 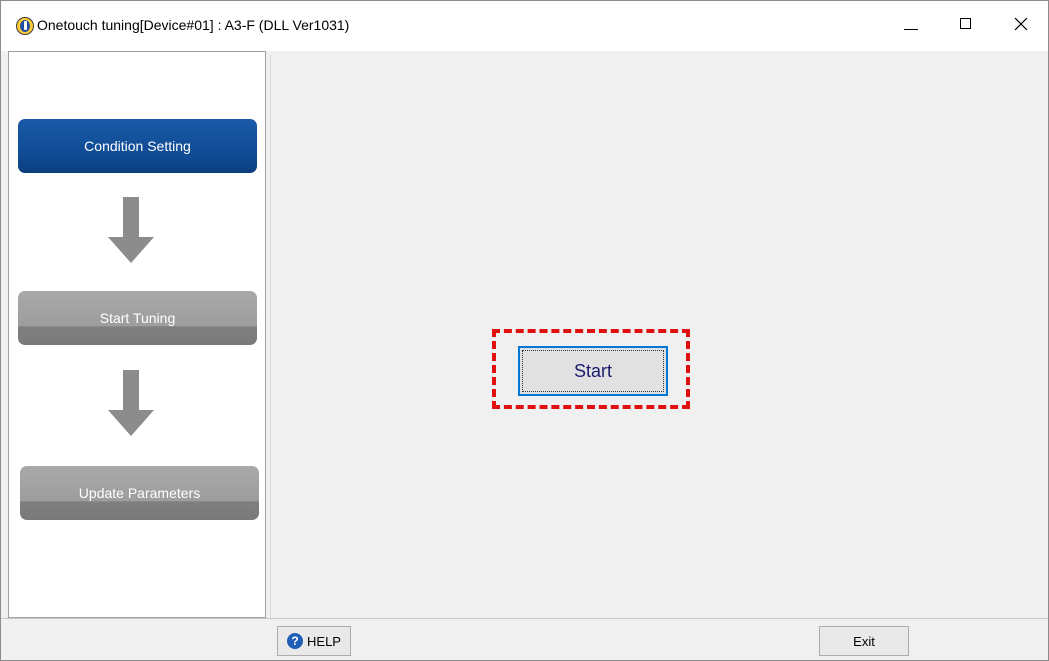 I want to click on maximize-icon, so click(x=965, y=23).